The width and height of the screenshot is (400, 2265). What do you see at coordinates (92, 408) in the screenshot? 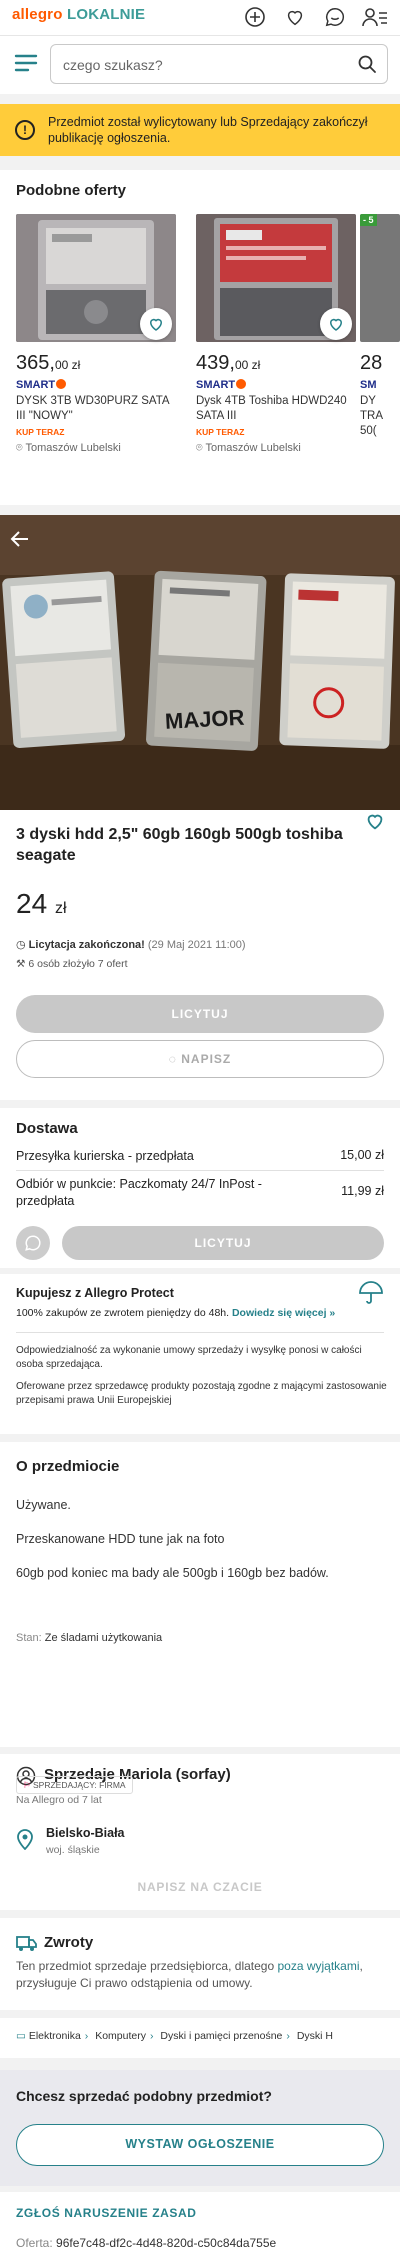
I see `offer-title: DYSK 3TB WD30PURZ SATA III "NOWY"` at bounding box center [92, 408].